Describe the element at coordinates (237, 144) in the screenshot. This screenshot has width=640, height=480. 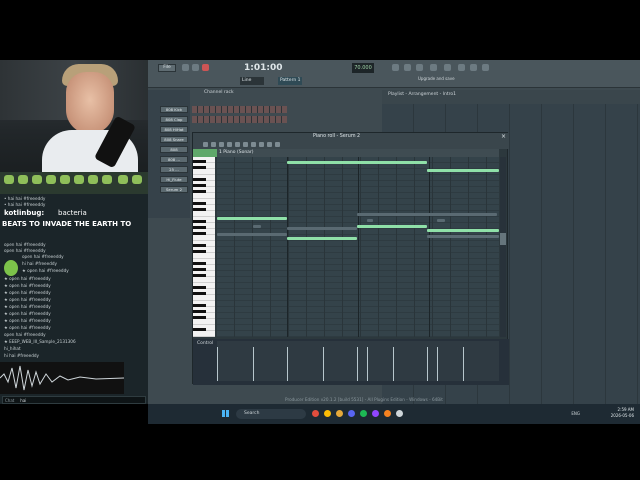
I see `delete-icon` at that location.